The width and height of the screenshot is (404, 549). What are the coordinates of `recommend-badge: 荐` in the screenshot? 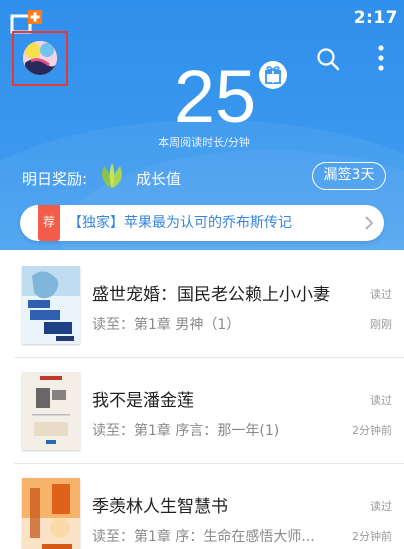 It's located at (49, 223).